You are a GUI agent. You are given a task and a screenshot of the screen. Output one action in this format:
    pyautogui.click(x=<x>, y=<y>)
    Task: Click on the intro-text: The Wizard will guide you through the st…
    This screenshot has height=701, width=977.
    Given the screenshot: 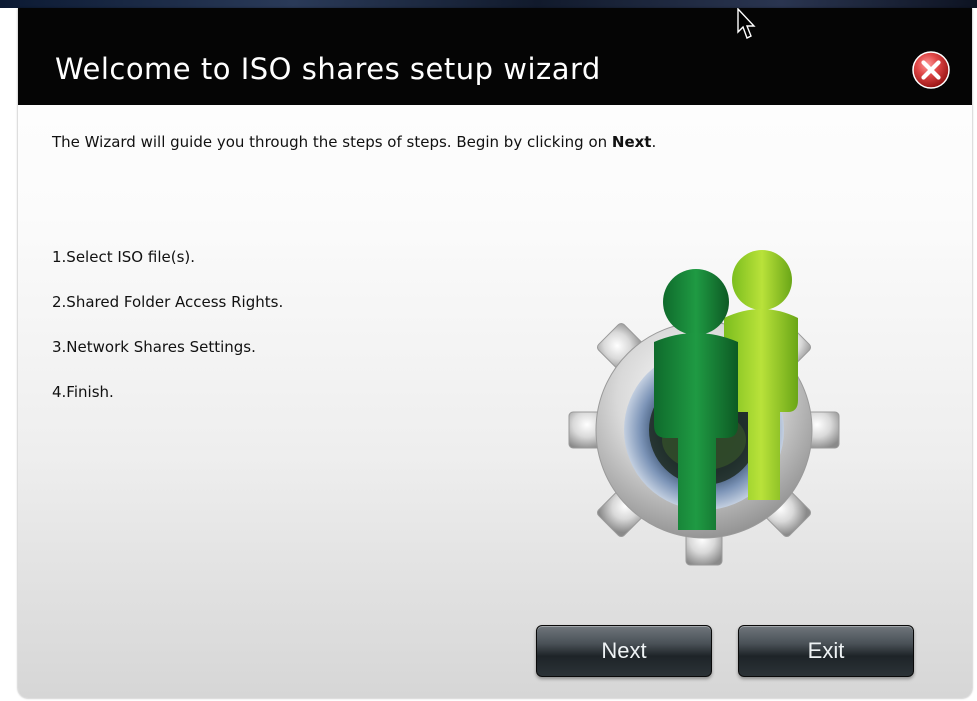 What is the action you would take?
    pyautogui.click(x=354, y=142)
    